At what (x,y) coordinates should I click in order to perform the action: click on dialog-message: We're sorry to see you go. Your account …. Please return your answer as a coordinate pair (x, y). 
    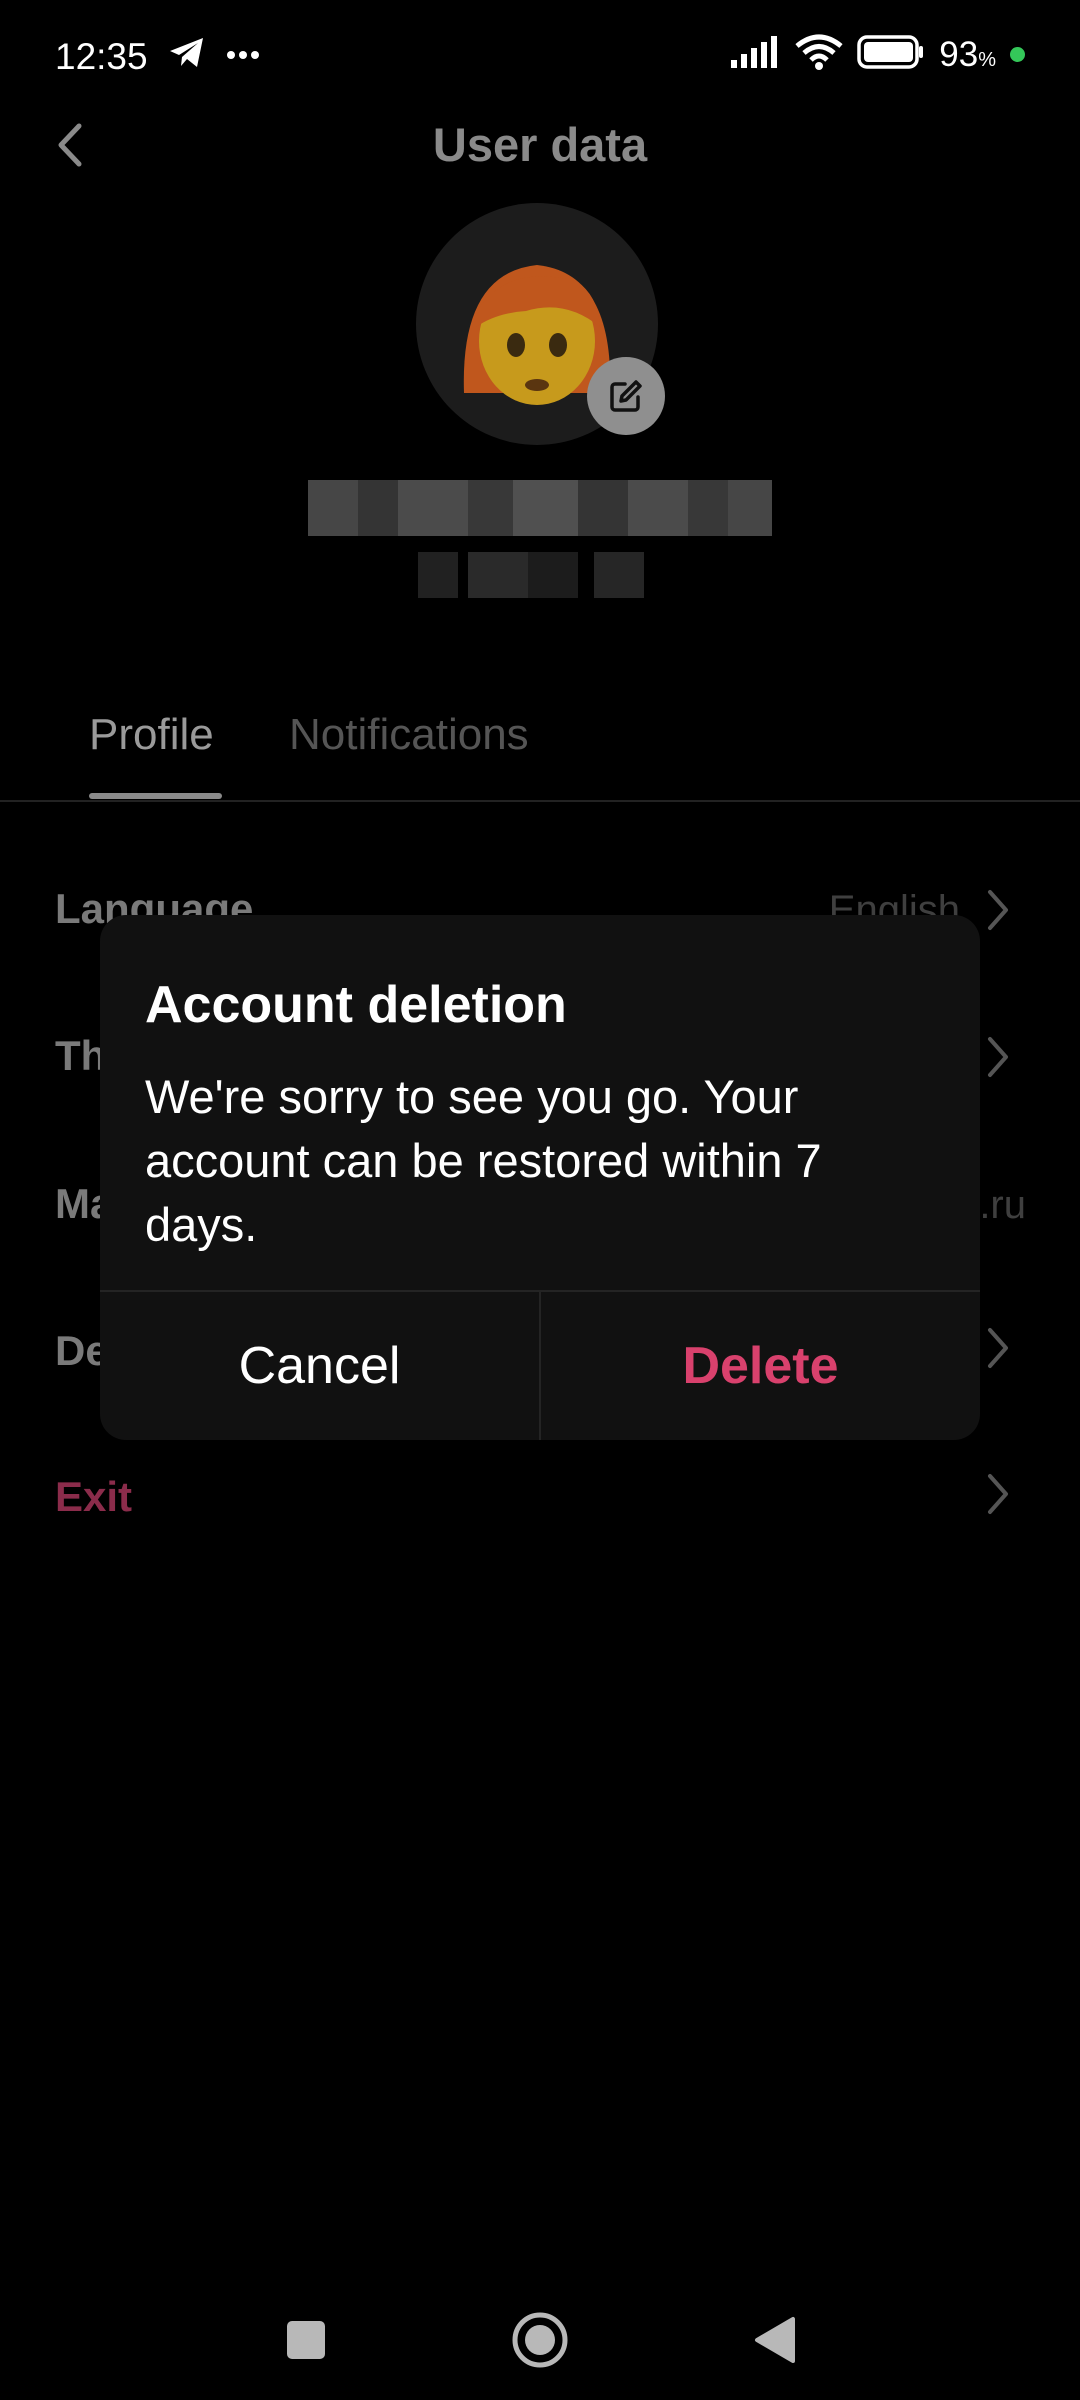
    Looking at the image, I should click on (483, 1160).